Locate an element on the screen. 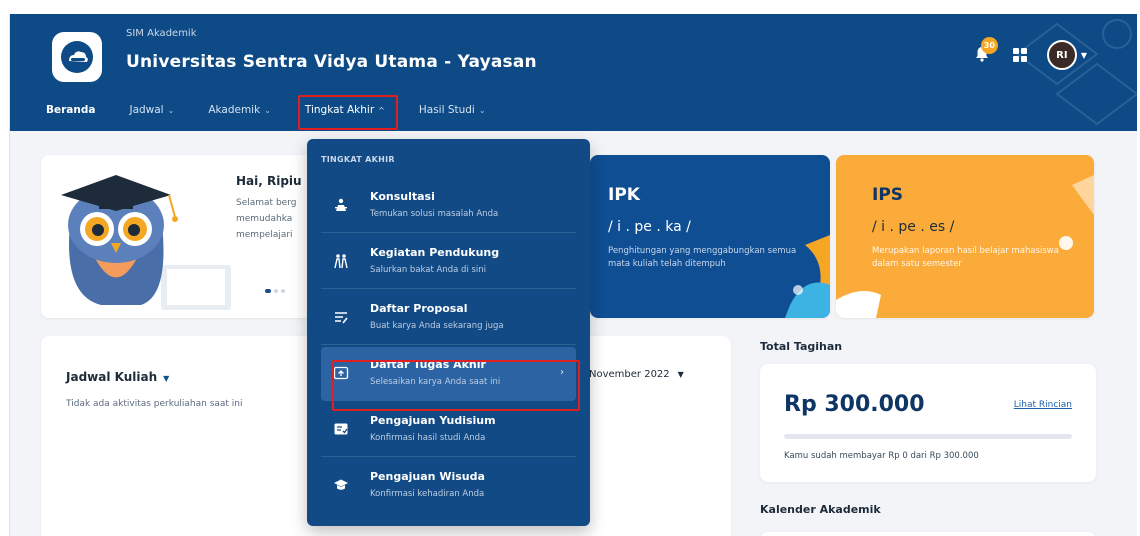 The image size is (1140, 536). menu-item-subtitle: Temukan solusi masalah Anda is located at coordinates (434, 214).